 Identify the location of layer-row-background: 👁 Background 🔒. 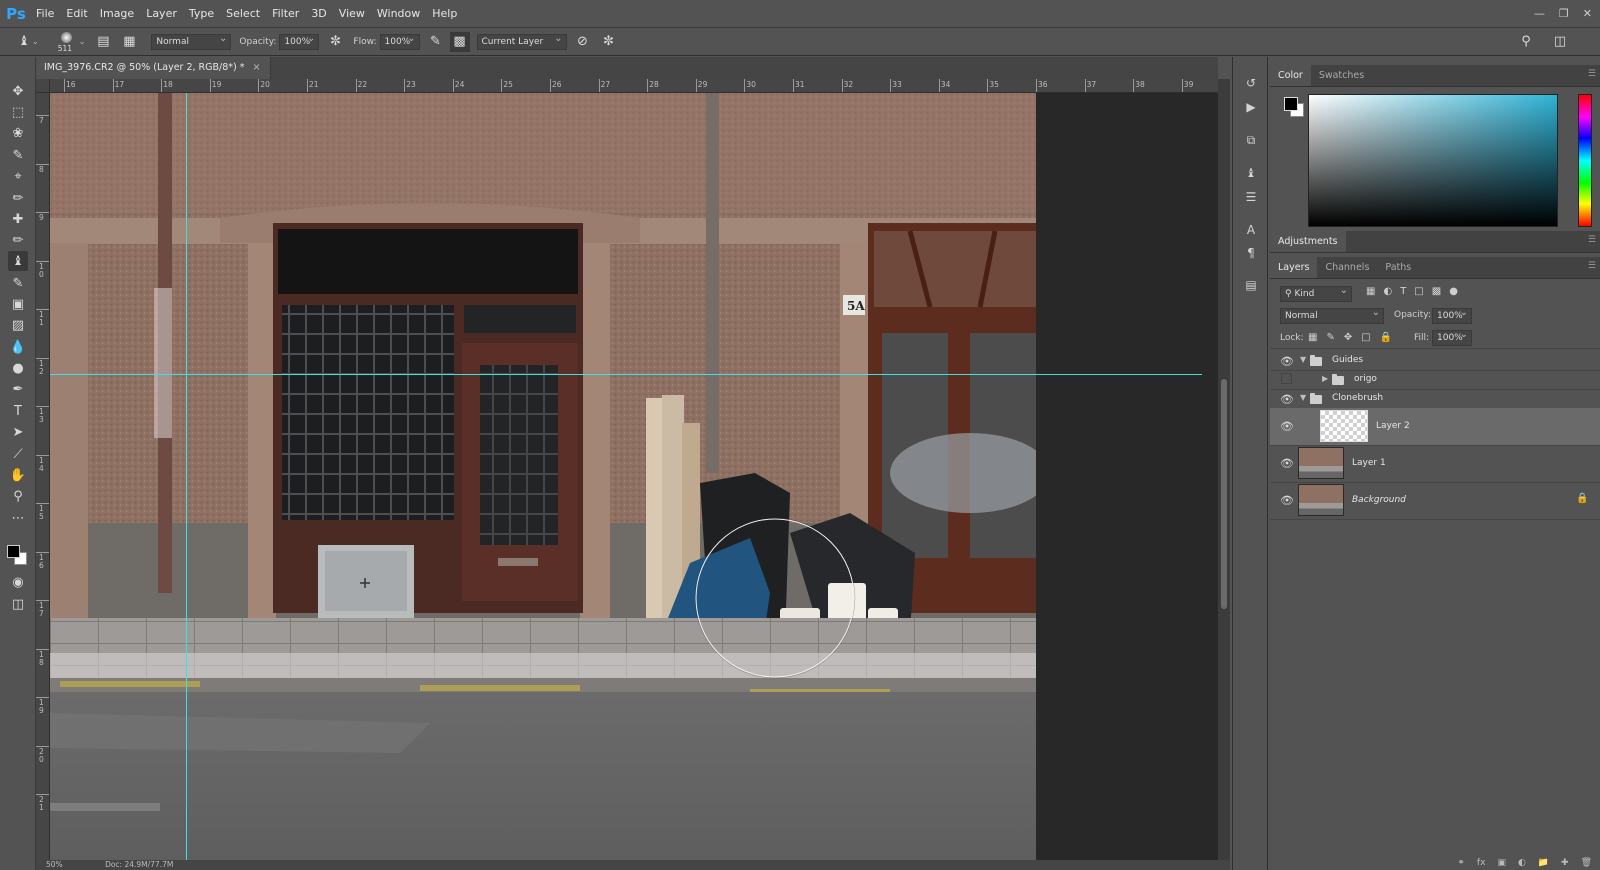
(1435, 500).